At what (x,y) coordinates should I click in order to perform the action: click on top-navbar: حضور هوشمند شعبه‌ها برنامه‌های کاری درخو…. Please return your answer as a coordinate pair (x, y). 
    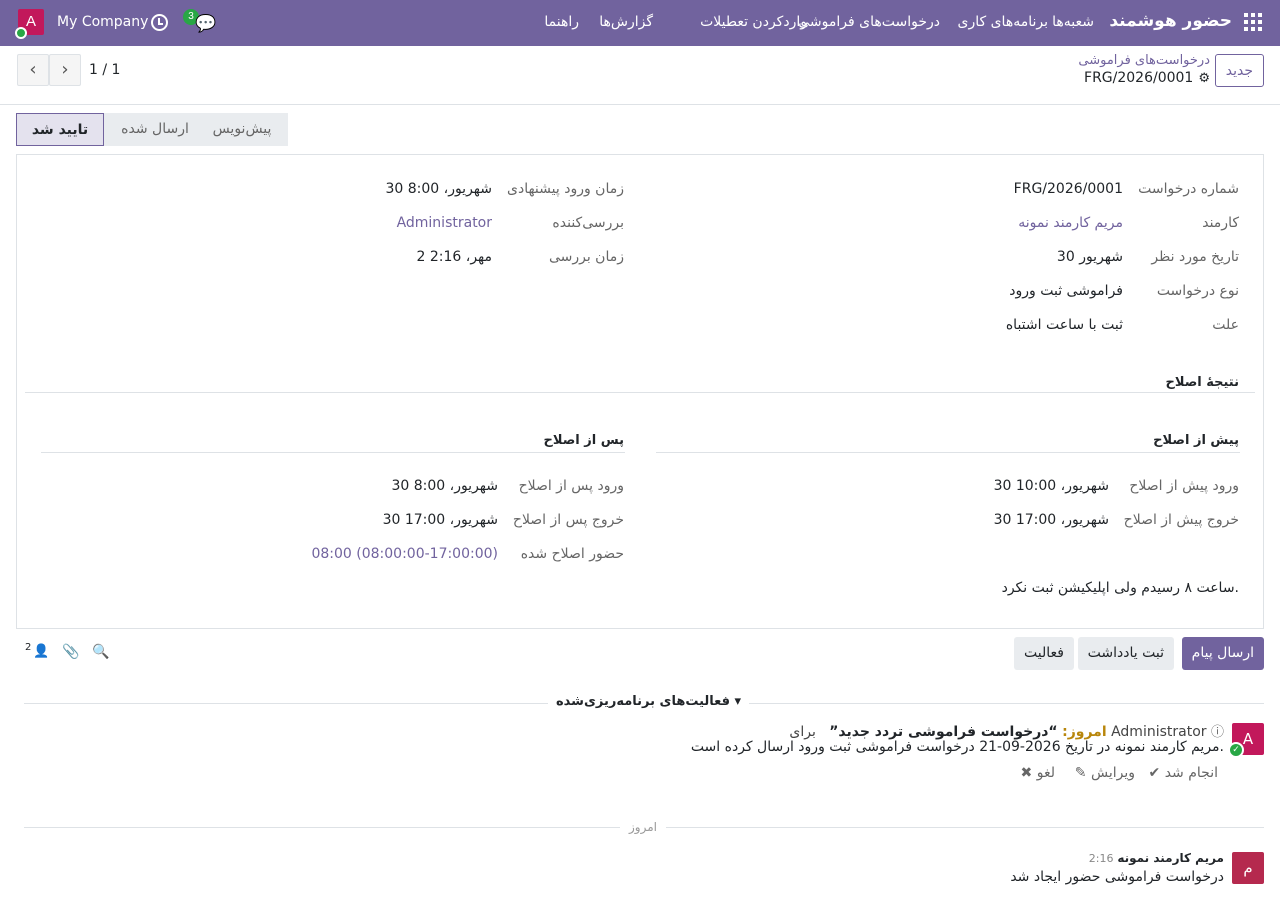
    Looking at the image, I should click on (640, 23).